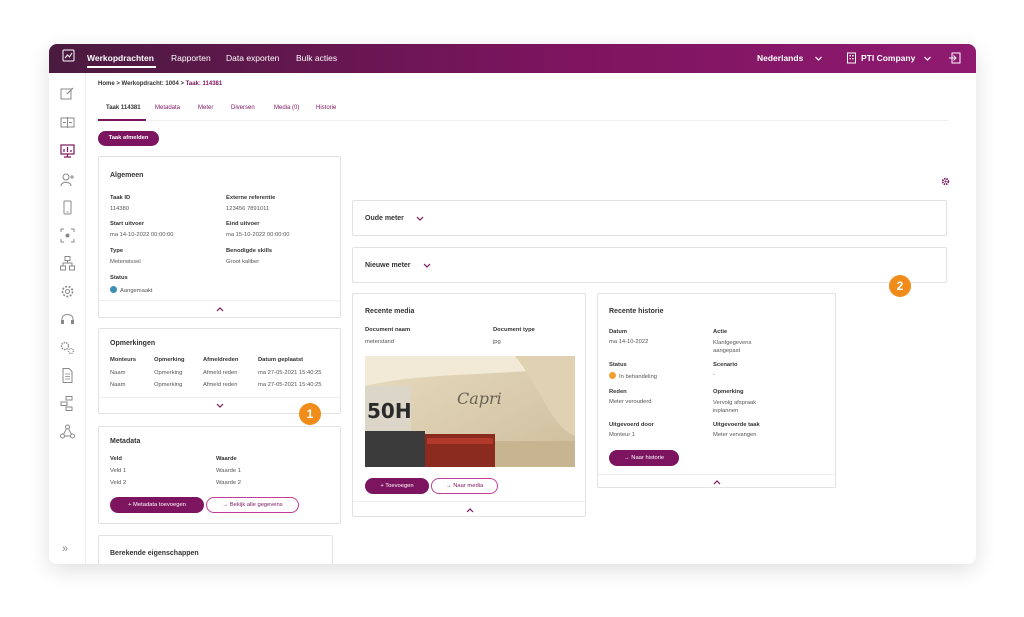 The width and height of the screenshot is (1024, 617). I want to click on logout-icon, so click(954, 58).